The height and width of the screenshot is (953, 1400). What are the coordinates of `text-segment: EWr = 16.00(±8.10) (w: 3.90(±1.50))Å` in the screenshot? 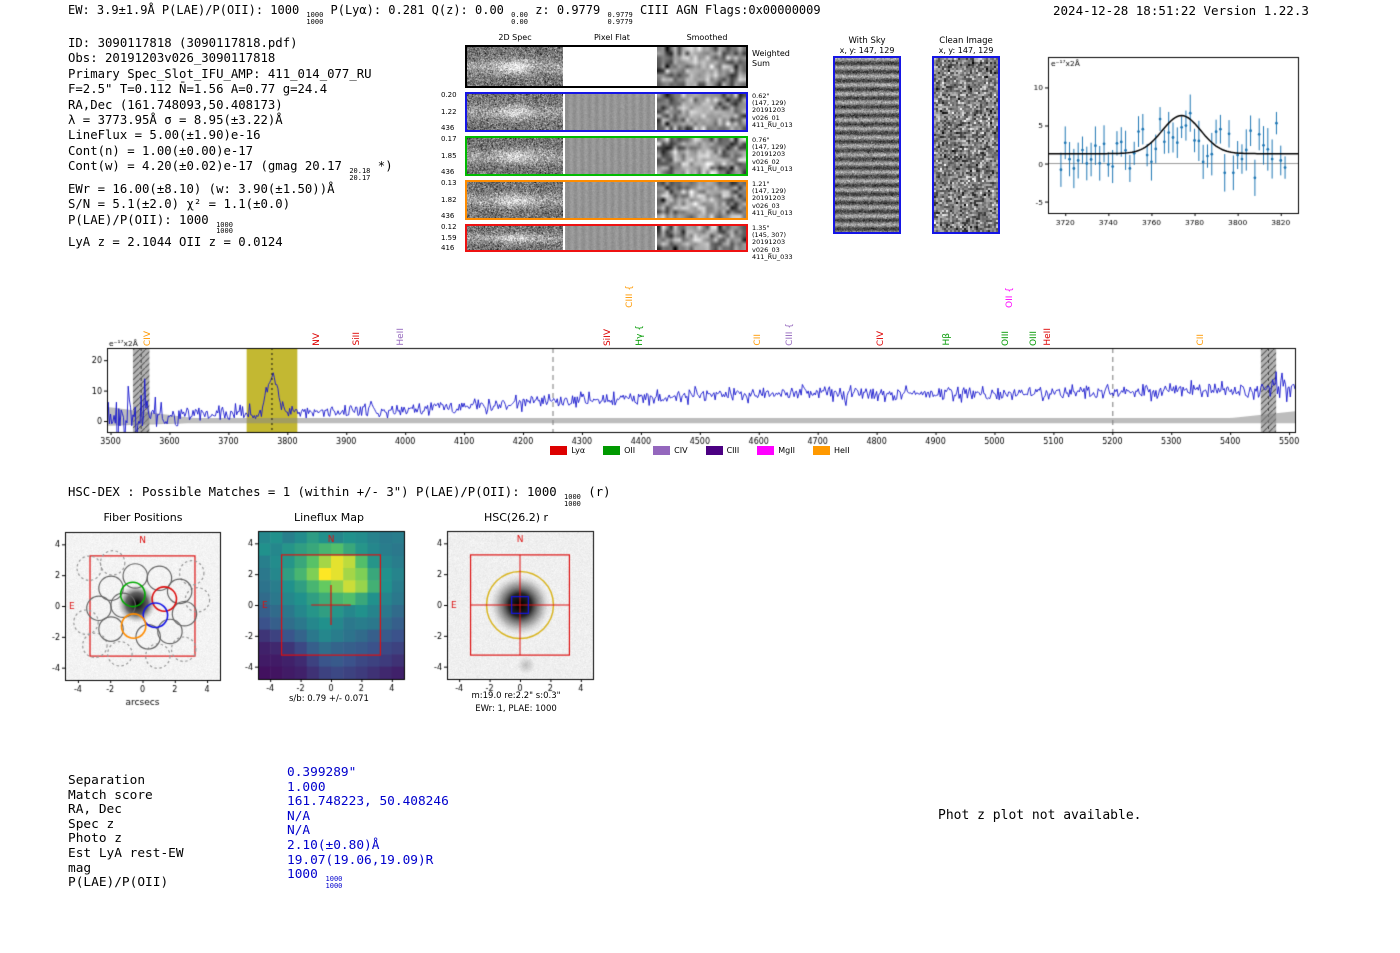 It's located at (201, 188).